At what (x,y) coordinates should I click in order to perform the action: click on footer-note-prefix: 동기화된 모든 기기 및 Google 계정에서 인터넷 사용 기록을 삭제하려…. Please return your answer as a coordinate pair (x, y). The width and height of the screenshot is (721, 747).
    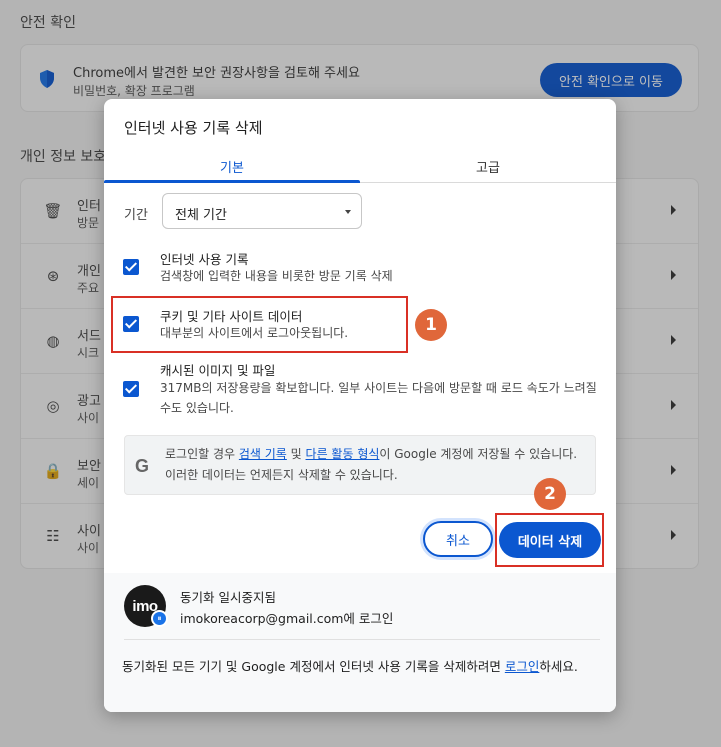
    Looking at the image, I should click on (313, 666).